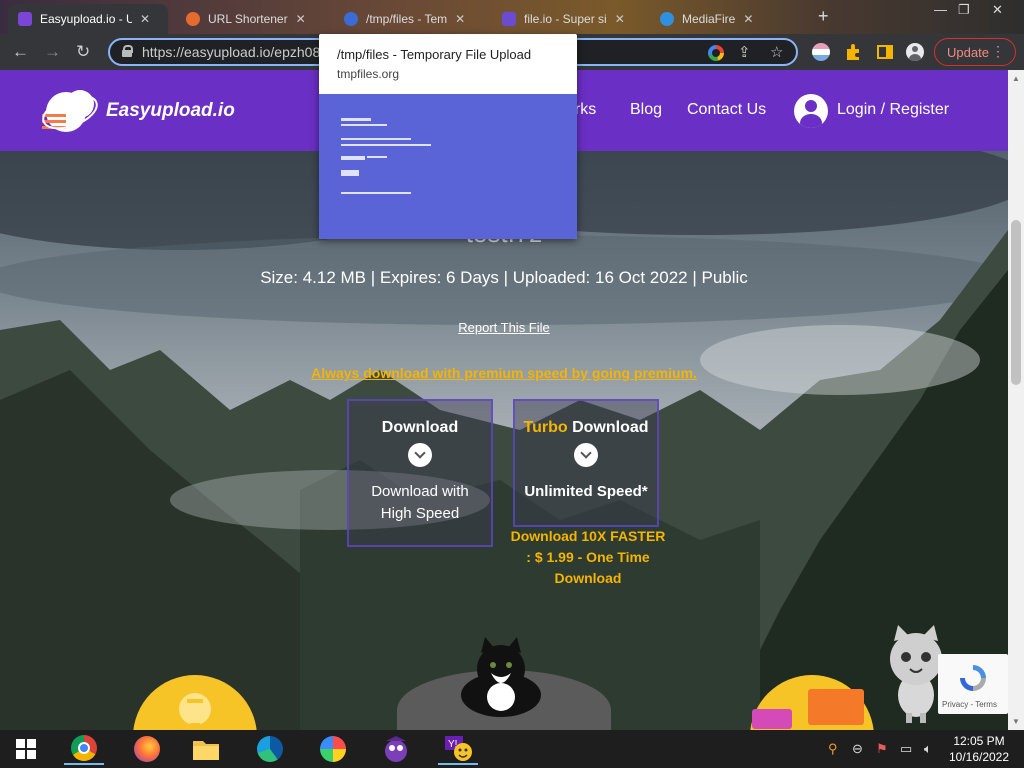 This screenshot has width=1024, height=768. What do you see at coordinates (1016, 78) in the screenshot?
I see `scroll-up-icon: ▲` at bounding box center [1016, 78].